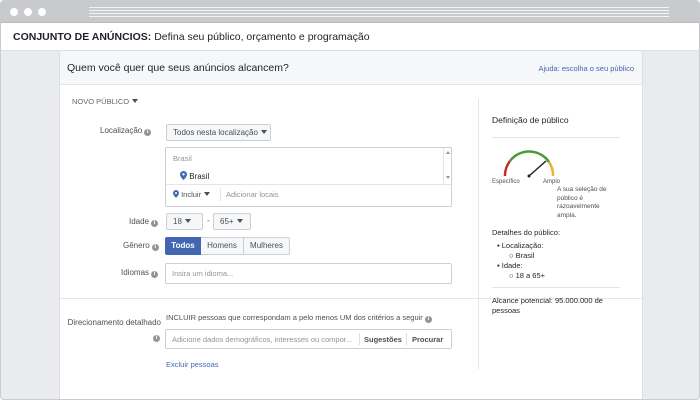 The width and height of the screenshot is (700, 400). I want to click on details-location-value-text: Brasil, so click(525, 255).